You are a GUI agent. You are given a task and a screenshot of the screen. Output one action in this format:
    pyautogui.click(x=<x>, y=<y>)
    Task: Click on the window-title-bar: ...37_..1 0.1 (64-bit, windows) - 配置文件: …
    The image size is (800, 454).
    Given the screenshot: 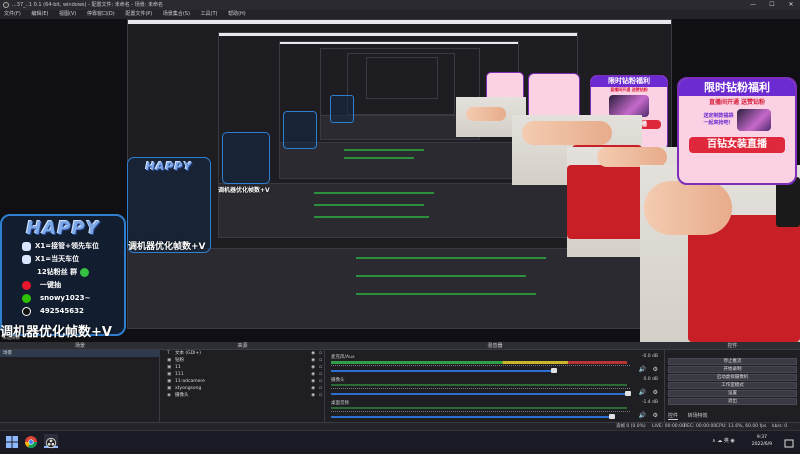 What is the action you would take?
    pyautogui.click(x=400, y=5)
    